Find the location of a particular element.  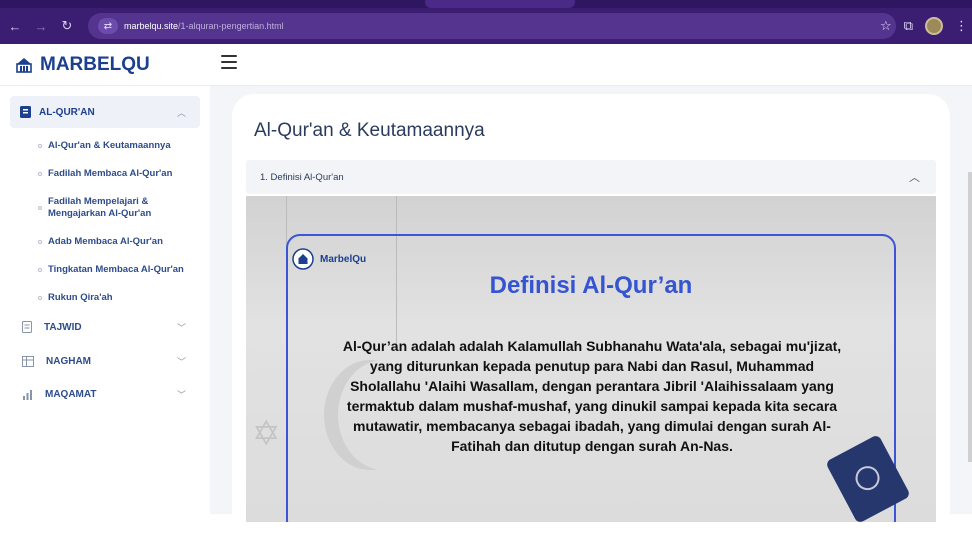

sidebar-subitem-label: Rukun Qira'ah is located at coordinates (80, 297).